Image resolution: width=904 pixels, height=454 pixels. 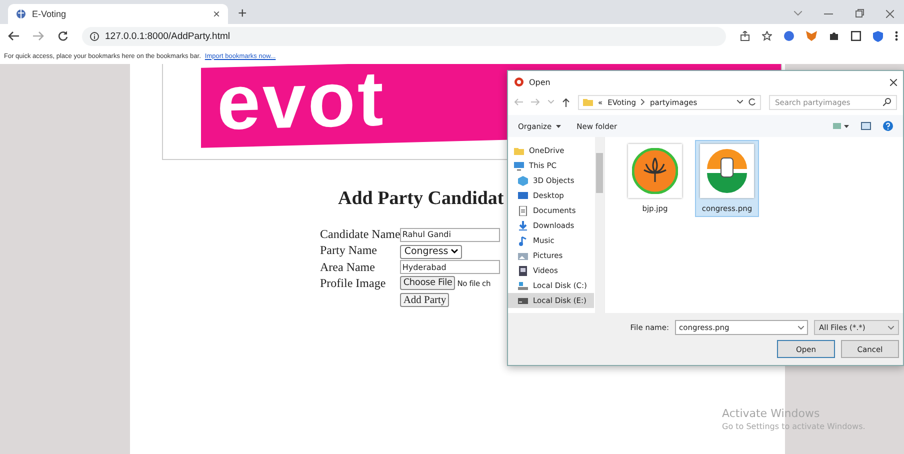 What do you see at coordinates (21, 14) in the screenshot?
I see `globe-icon` at bounding box center [21, 14].